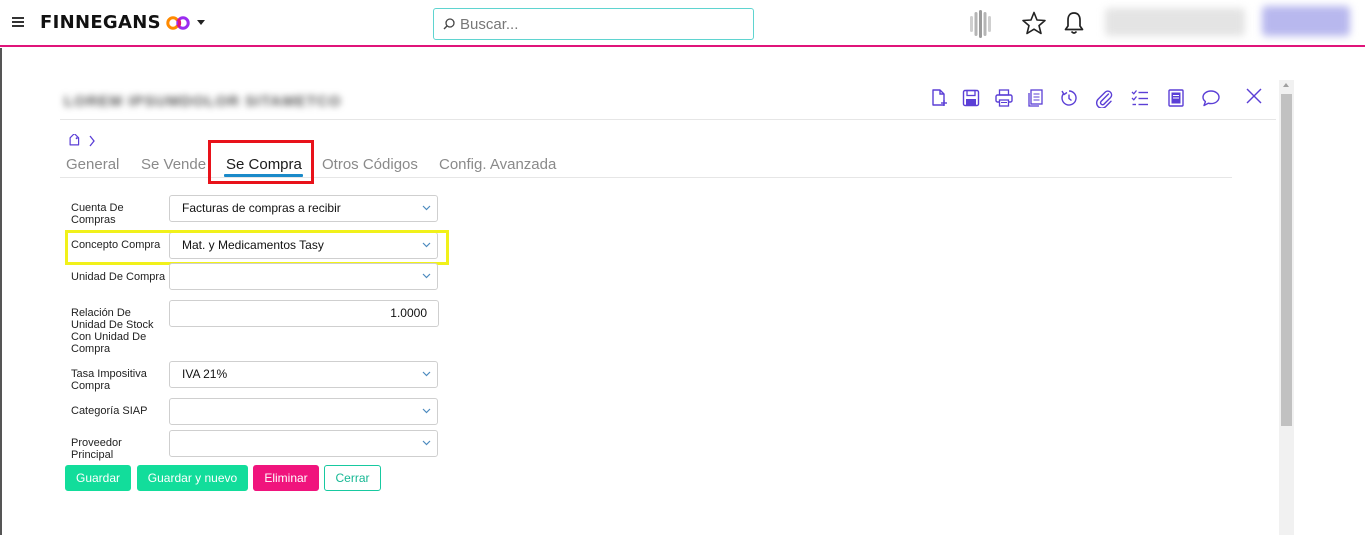 The height and width of the screenshot is (535, 1365). Describe the element at coordinates (303, 411) in the screenshot. I see `categoria-siap-select` at that location.